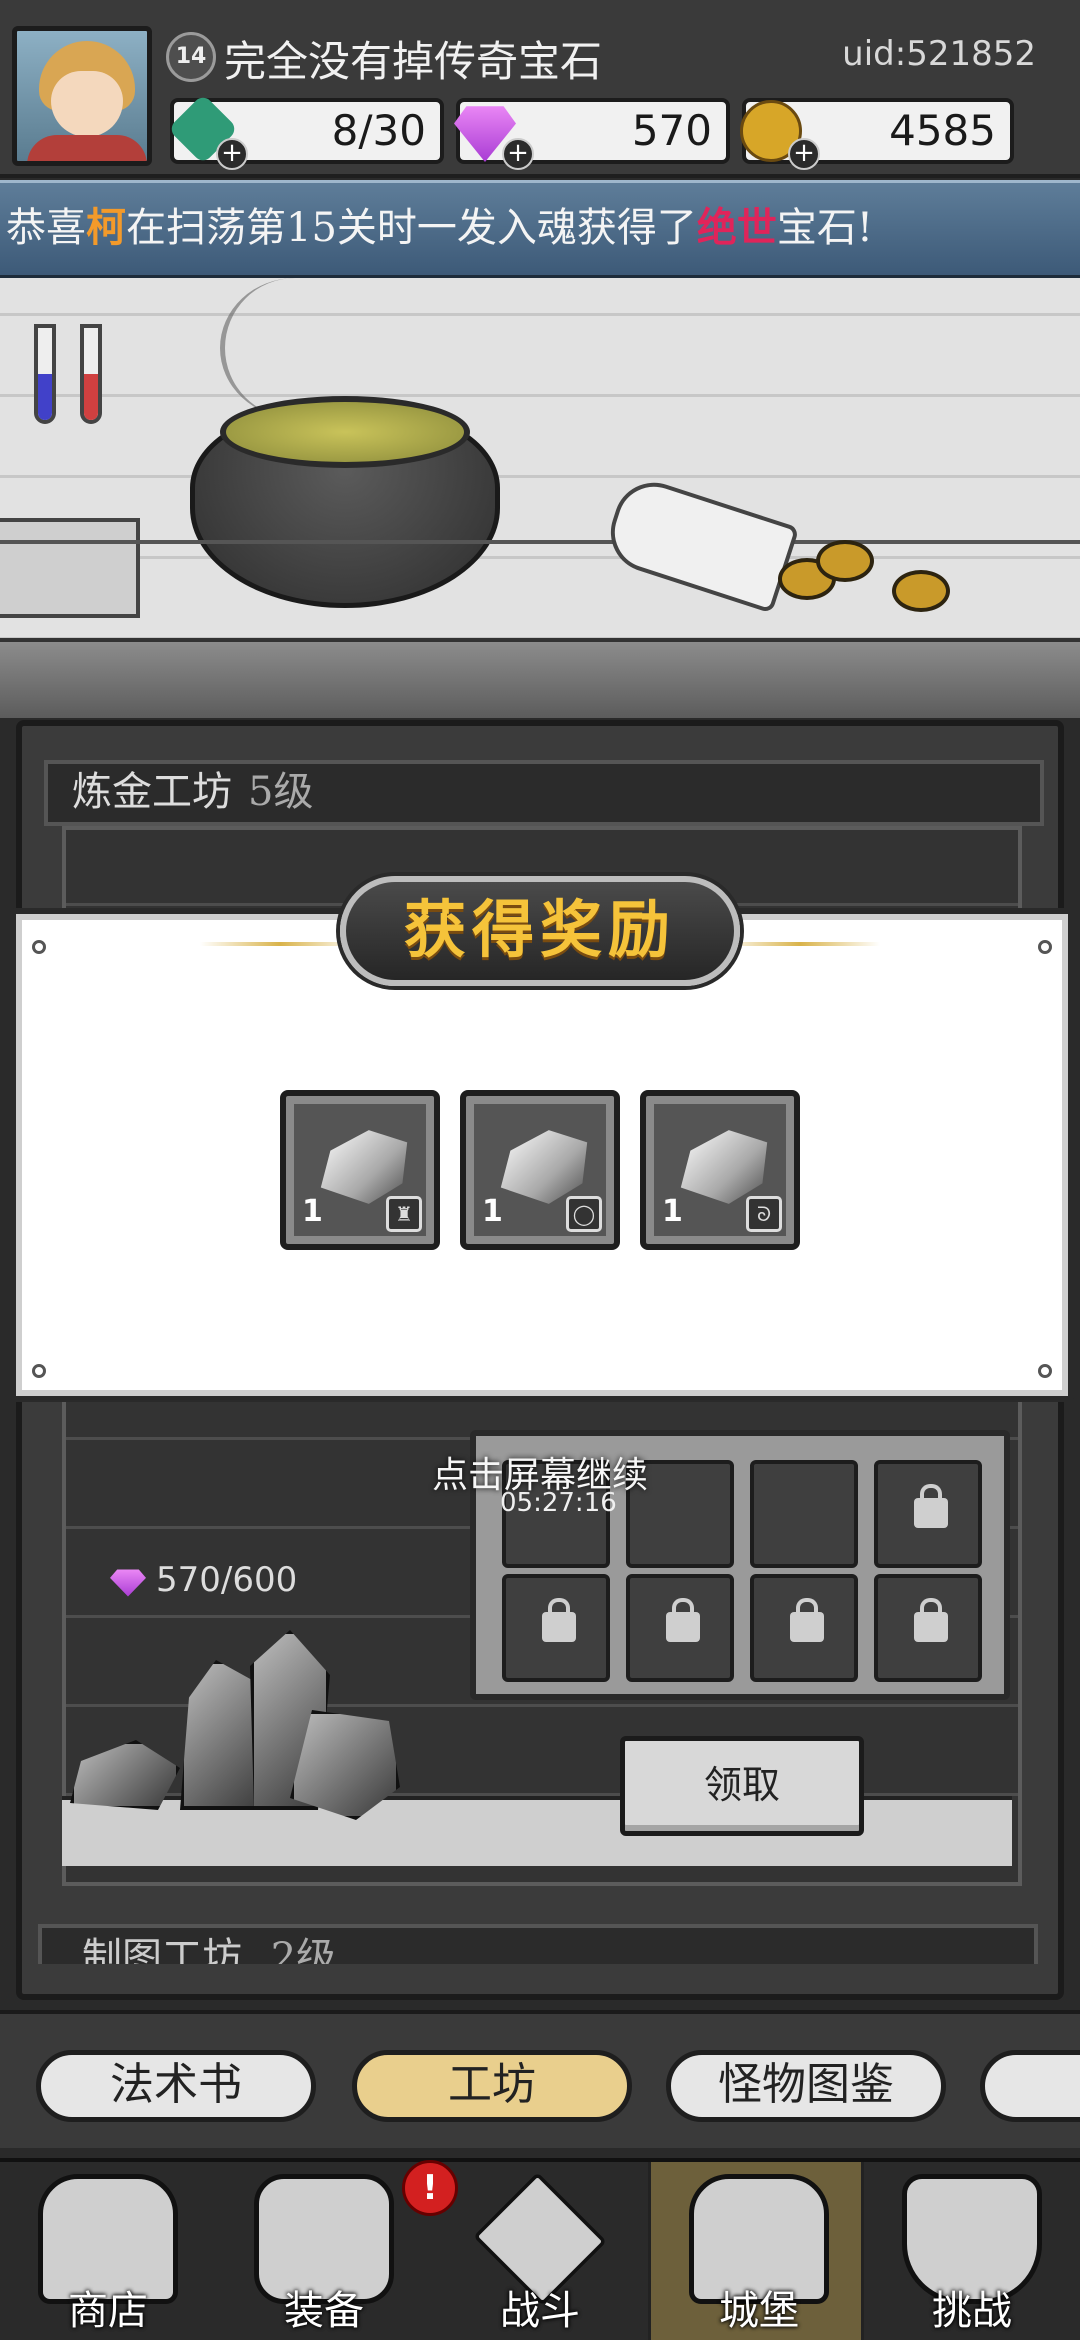  Describe the element at coordinates (492, 2086) in the screenshot. I see `tab-workshop: 工坊` at that location.